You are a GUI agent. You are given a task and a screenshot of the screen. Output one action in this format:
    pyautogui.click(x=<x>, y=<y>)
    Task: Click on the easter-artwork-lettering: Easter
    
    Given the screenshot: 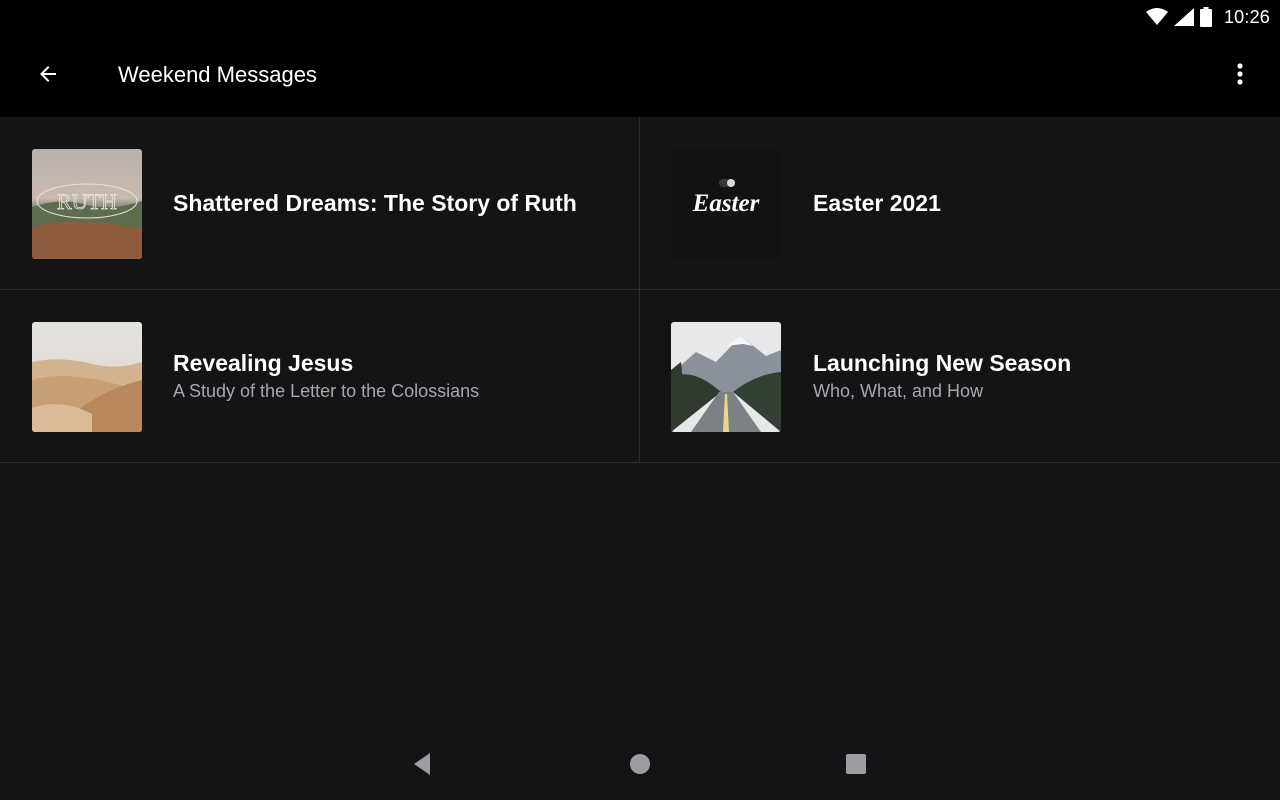 What is the action you would take?
    pyautogui.click(x=726, y=203)
    